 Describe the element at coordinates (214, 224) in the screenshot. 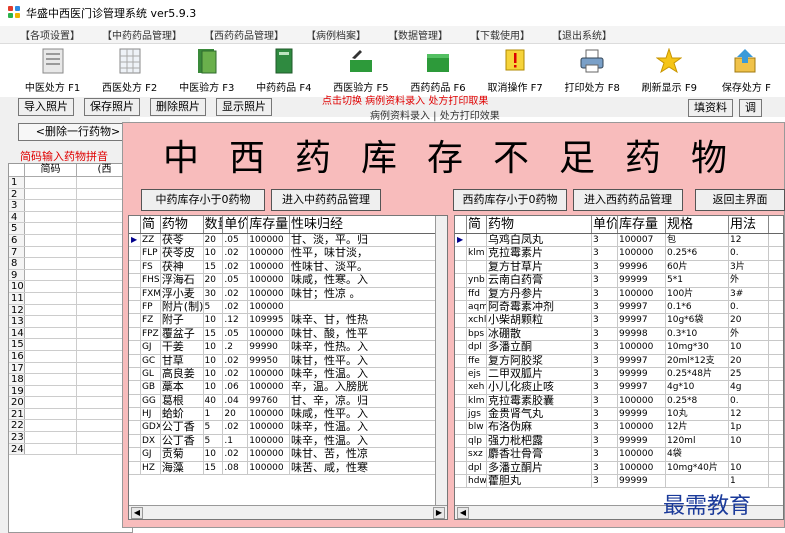

I see `column-header: 数量` at that location.